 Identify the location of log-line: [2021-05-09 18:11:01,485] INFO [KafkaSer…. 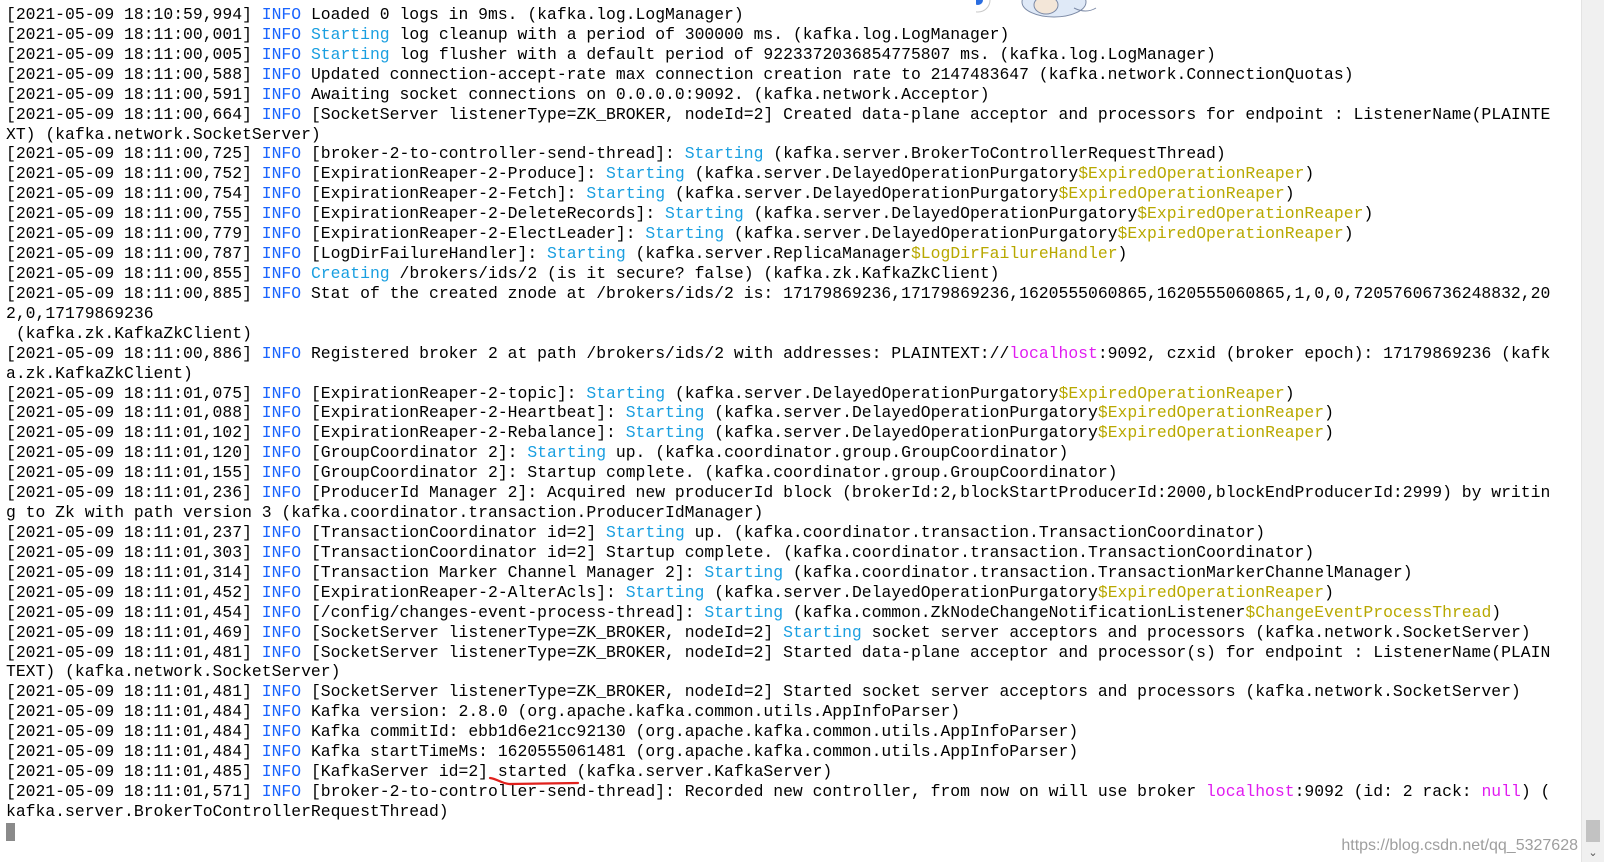
(792, 772).